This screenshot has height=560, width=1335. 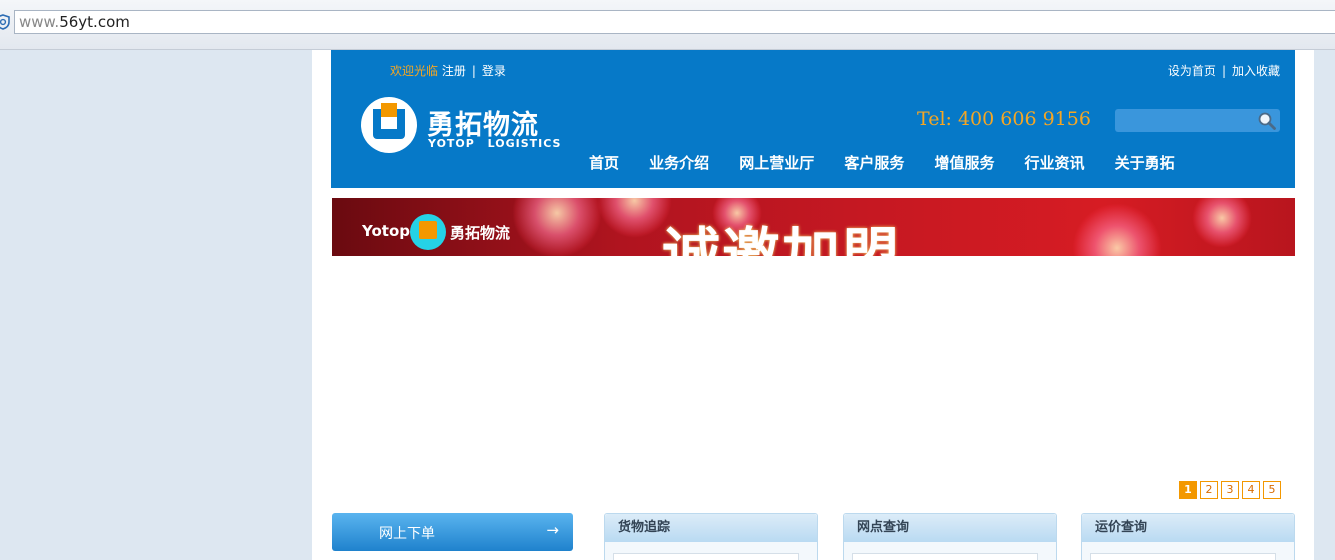 What do you see at coordinates (782, 238) in the screenshot?
I see `banner-headline: 诚邀加盟` at bounding box center [782, 238].